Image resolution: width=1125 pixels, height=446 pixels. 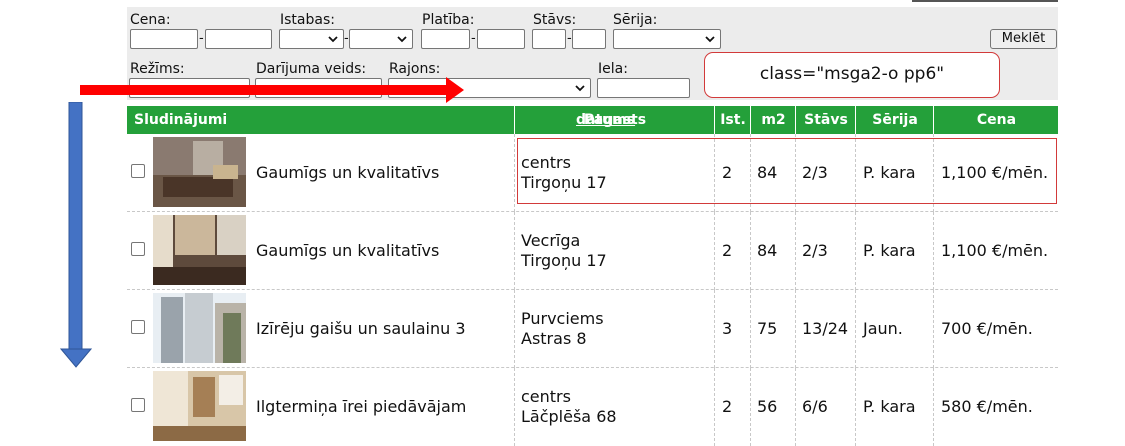 What do you see at coordinates (815, 406) in the screenshot?
I see `floor-cell: 6/6` at bounding box center [815, 406].